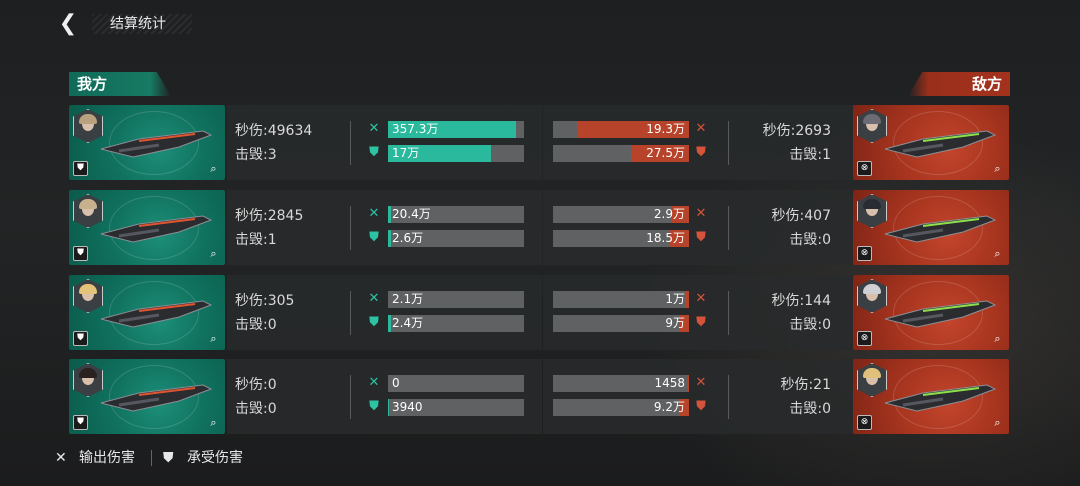 This screenshot has width=1080, height=486. Describe the element at coordinates (456, 407) in the screenshot. I see `ally-taken-bar: 3940` at that location.